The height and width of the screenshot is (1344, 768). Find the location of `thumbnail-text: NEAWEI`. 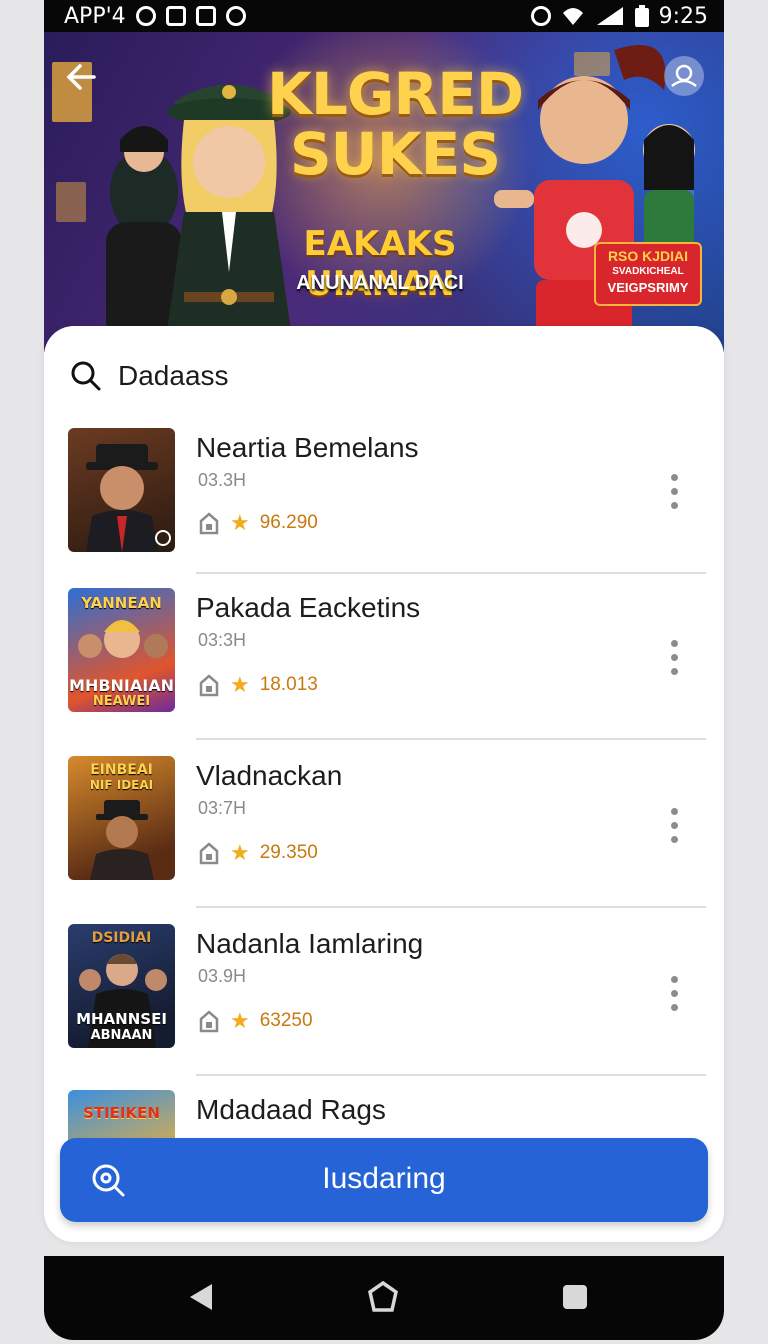

thumbnail-text: NEAWEI is located at coordinates (121, 701).